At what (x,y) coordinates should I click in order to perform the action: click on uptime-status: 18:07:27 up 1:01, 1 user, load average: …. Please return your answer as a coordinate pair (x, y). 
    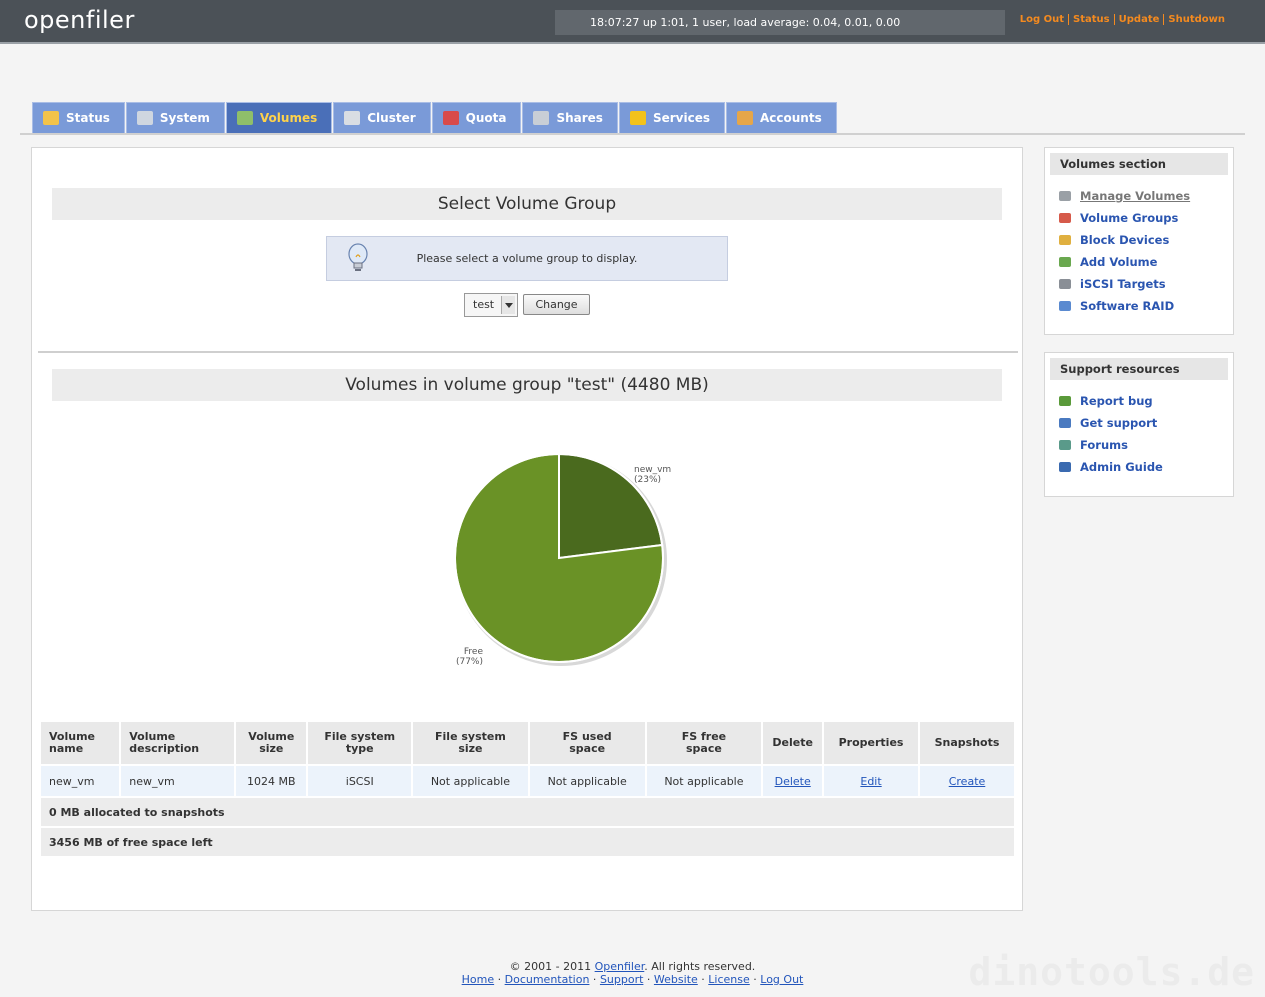
    Looking at the image, I should click on (780, 22).